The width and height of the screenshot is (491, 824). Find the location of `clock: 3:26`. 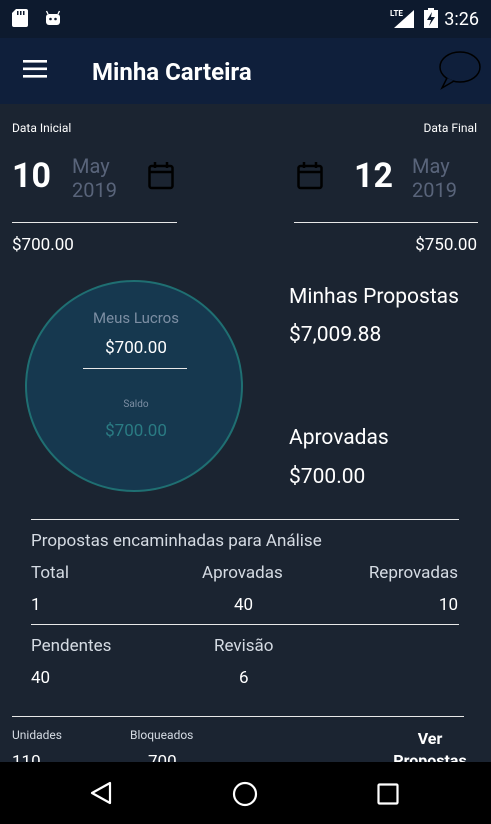

clock: 3:26 is located at coordinates (461, 19).